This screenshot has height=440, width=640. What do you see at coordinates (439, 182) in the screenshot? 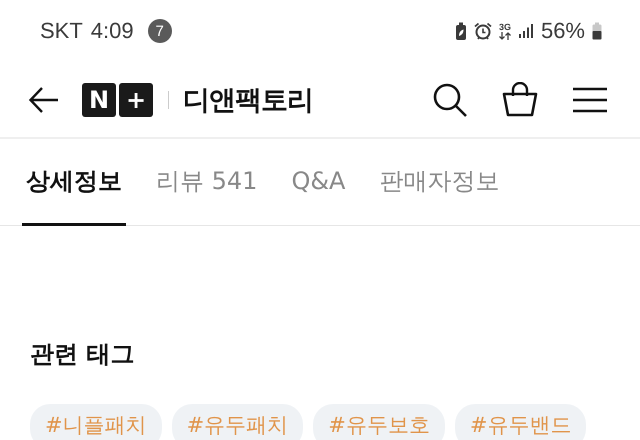
I see `tab: 판매자정보` at bounding box center [439, 182].